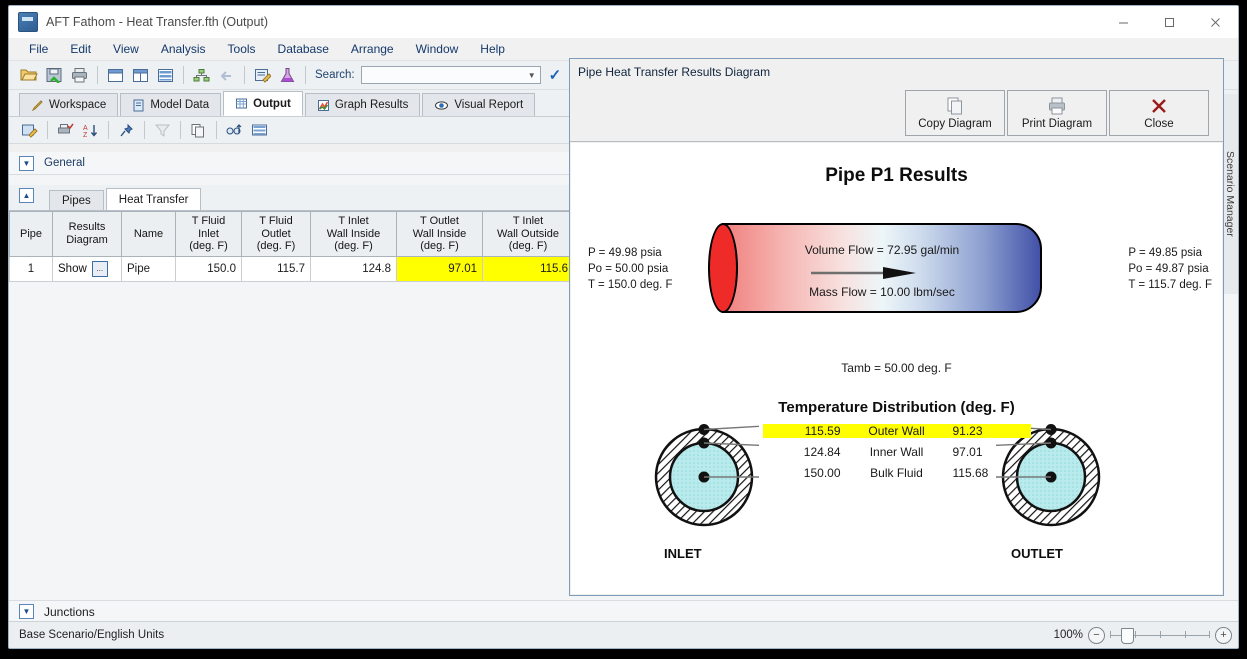 Image resolution: width=1247 pixels, height=659 pixels. Describe the element at coordinates (528, 268) in the screenshot. I see `cell-t-inlet-wall-outside: 115.6` at that location.